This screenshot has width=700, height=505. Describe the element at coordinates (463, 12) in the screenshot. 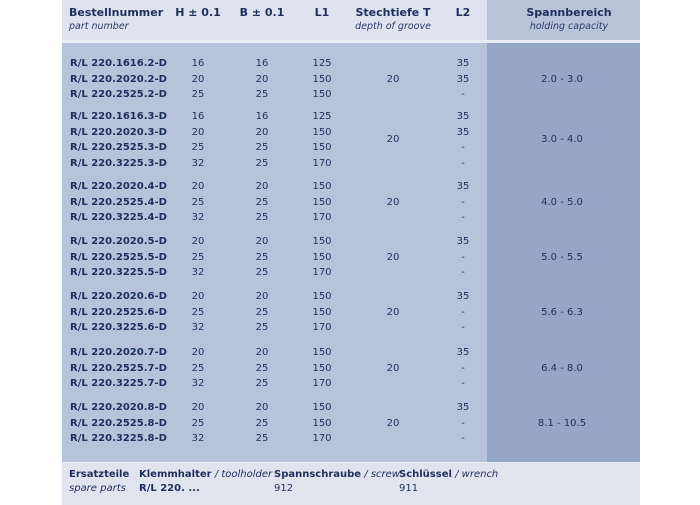

I see `header-l2: L2` at that location.